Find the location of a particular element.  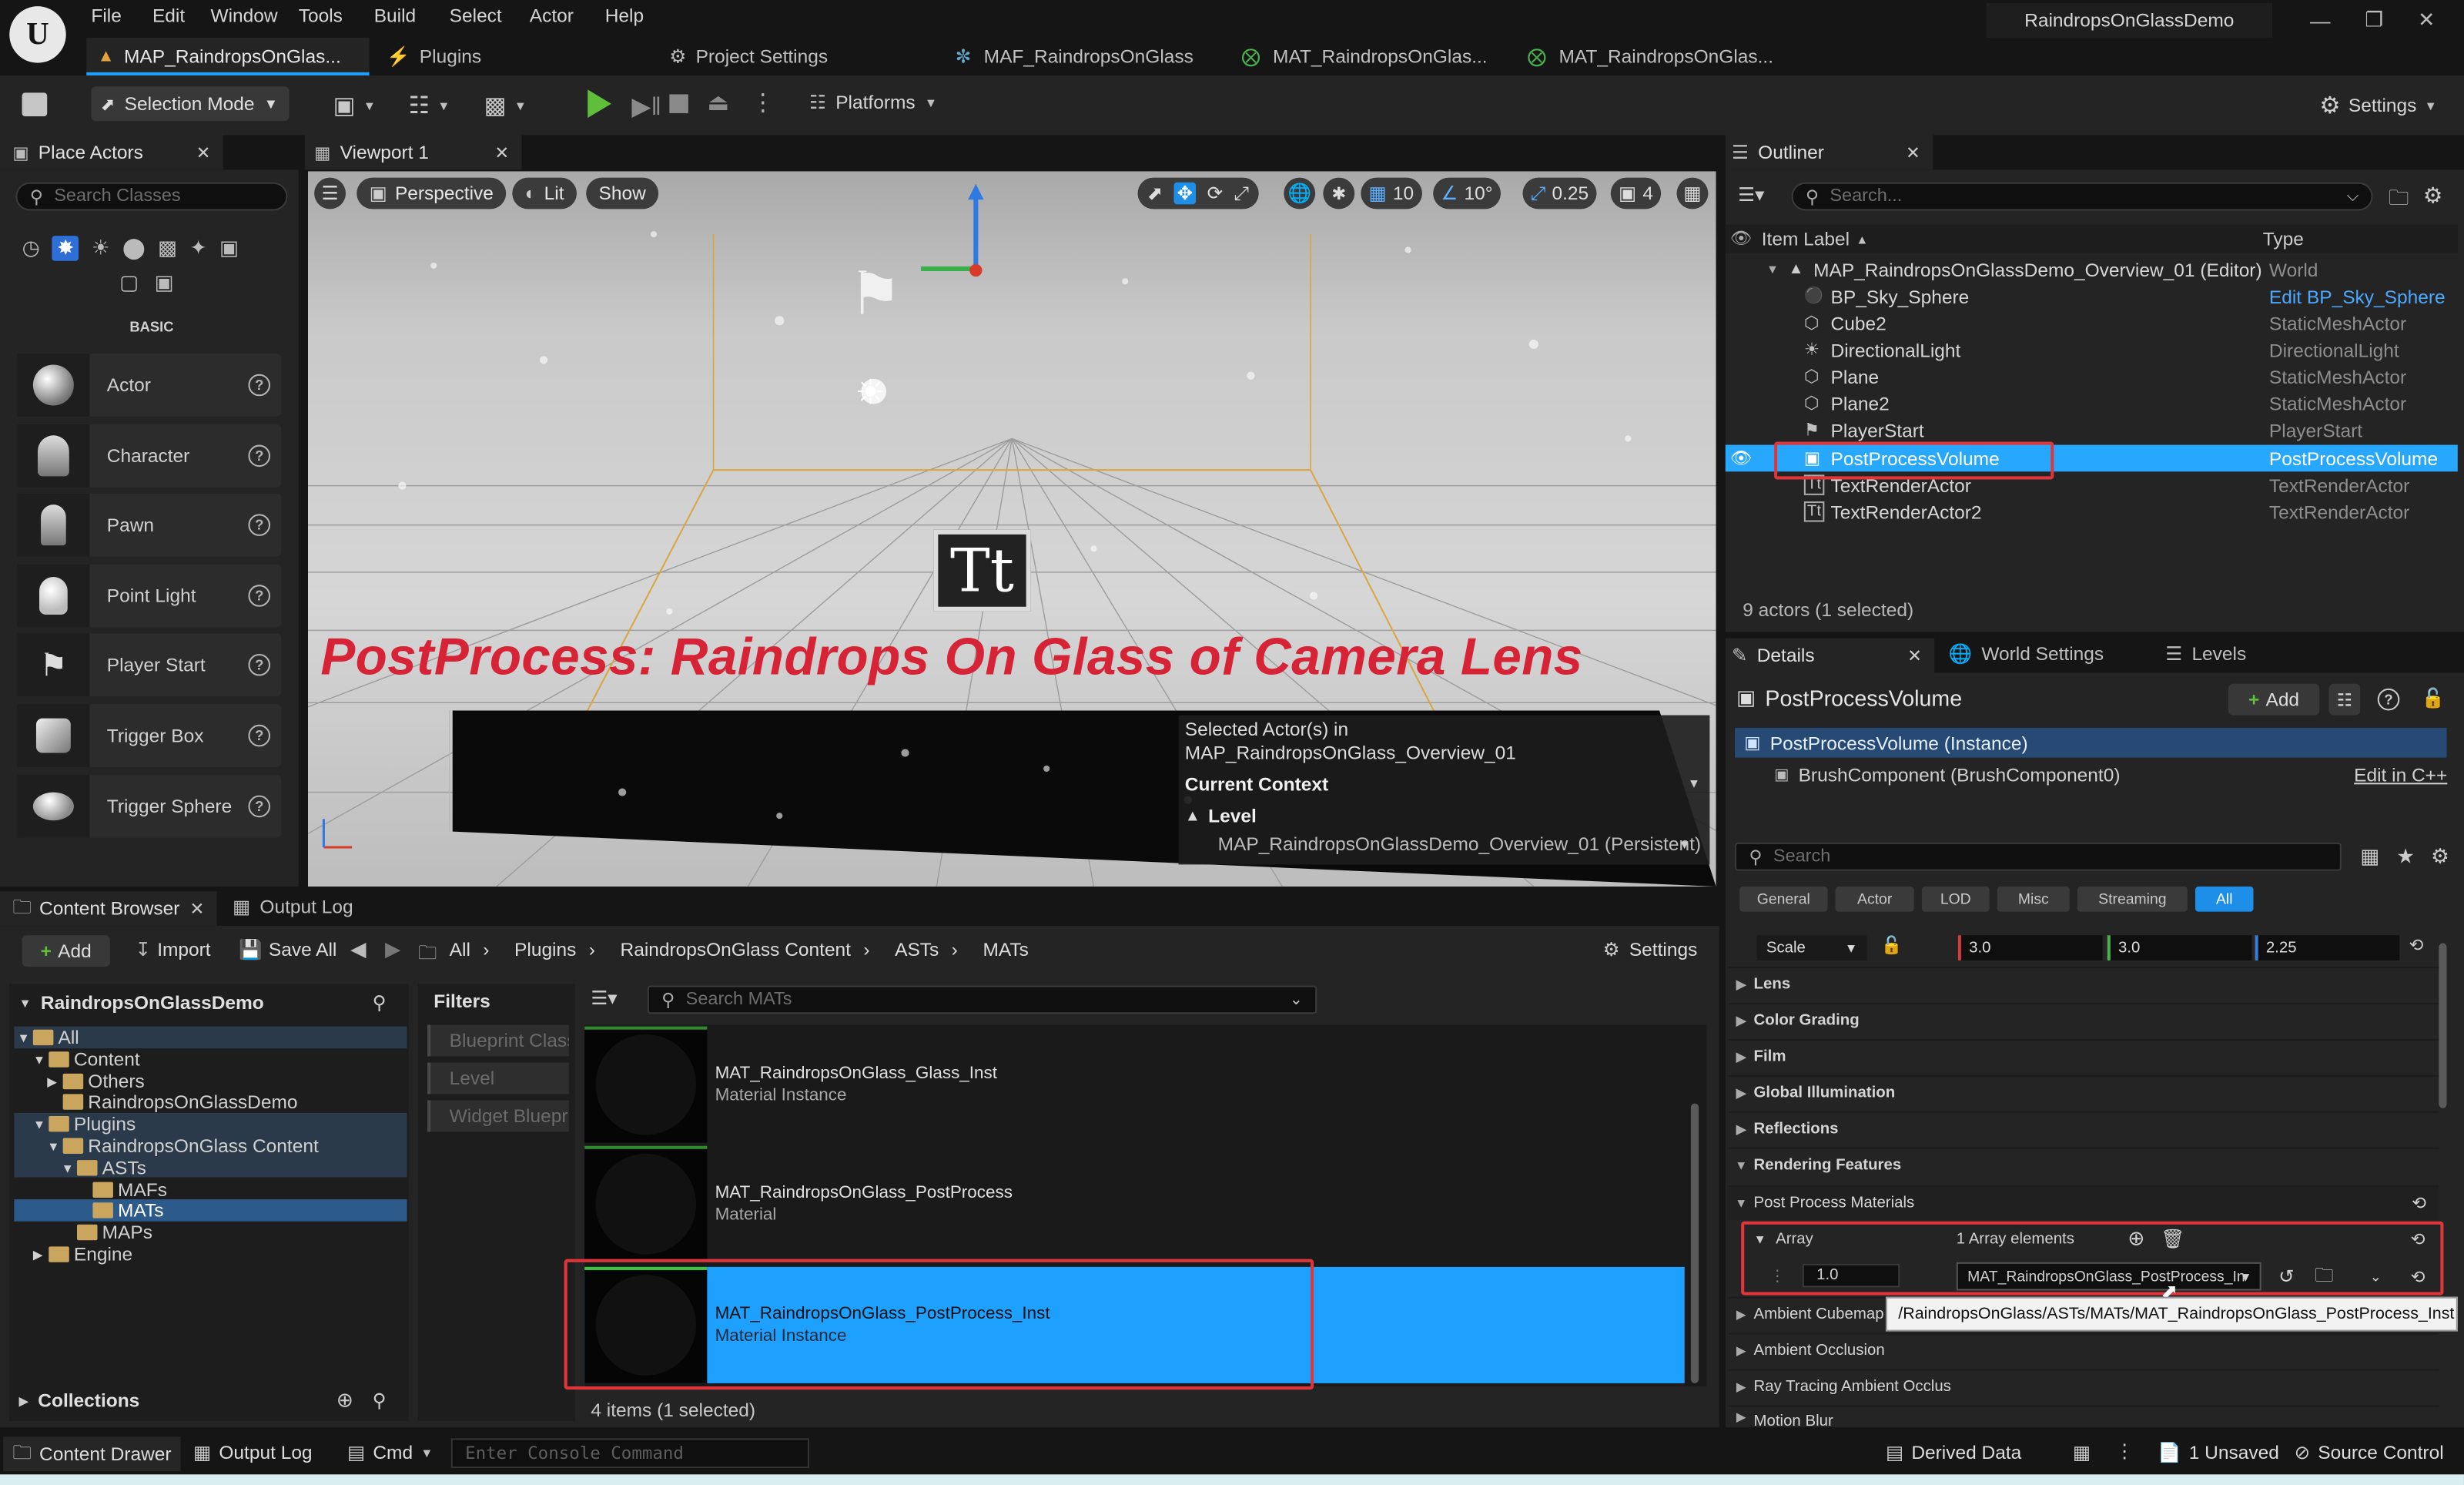

search-mats-input: ⚲ Search MATs ⌄ is located at coordinates (982, 1000).